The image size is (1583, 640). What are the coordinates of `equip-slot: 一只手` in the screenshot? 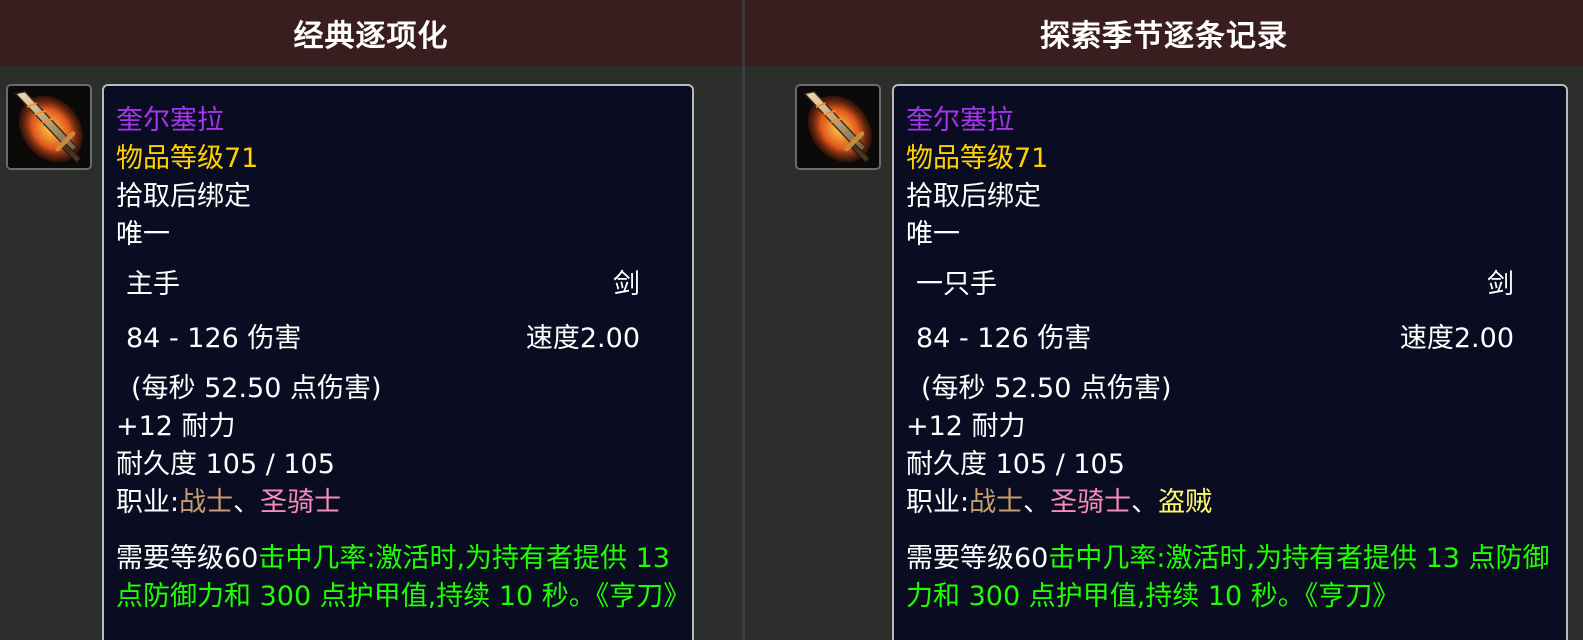 It's located at (956, 284).